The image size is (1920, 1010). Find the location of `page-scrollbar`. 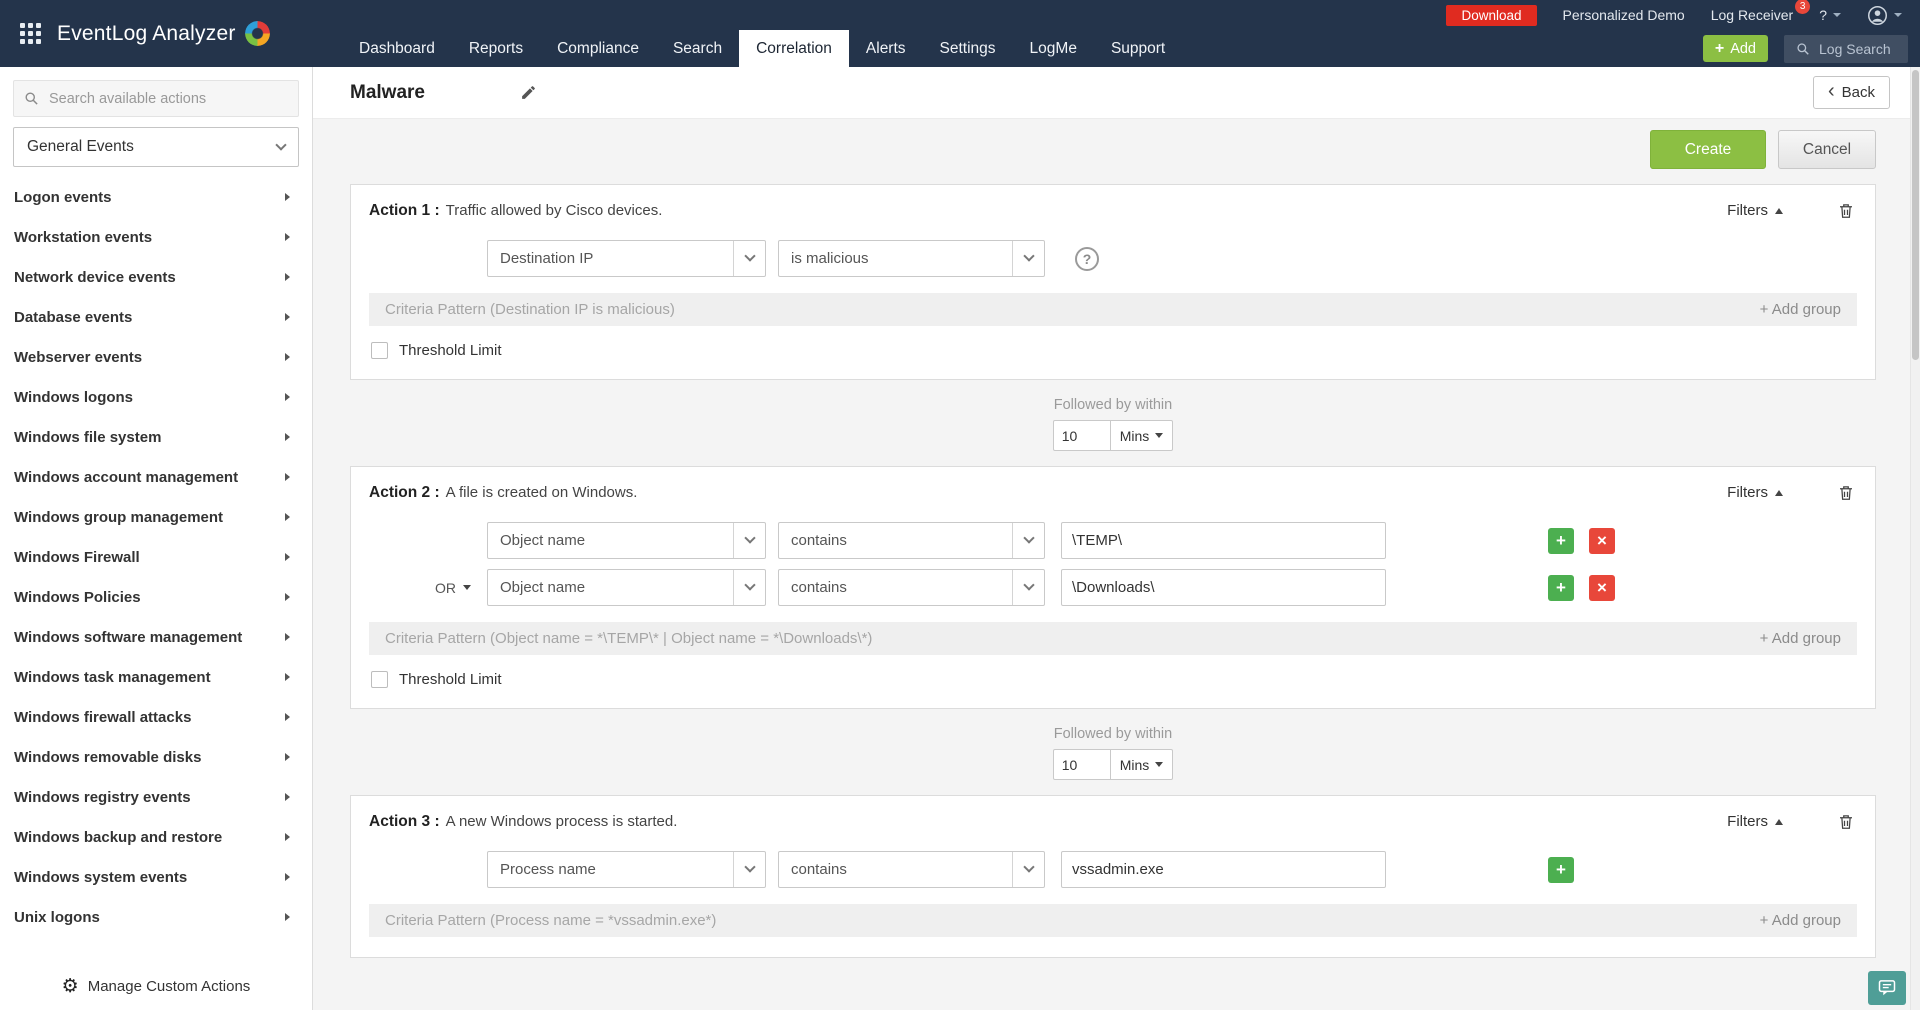

page-scrollbar is located at coordinates (1915, 538).